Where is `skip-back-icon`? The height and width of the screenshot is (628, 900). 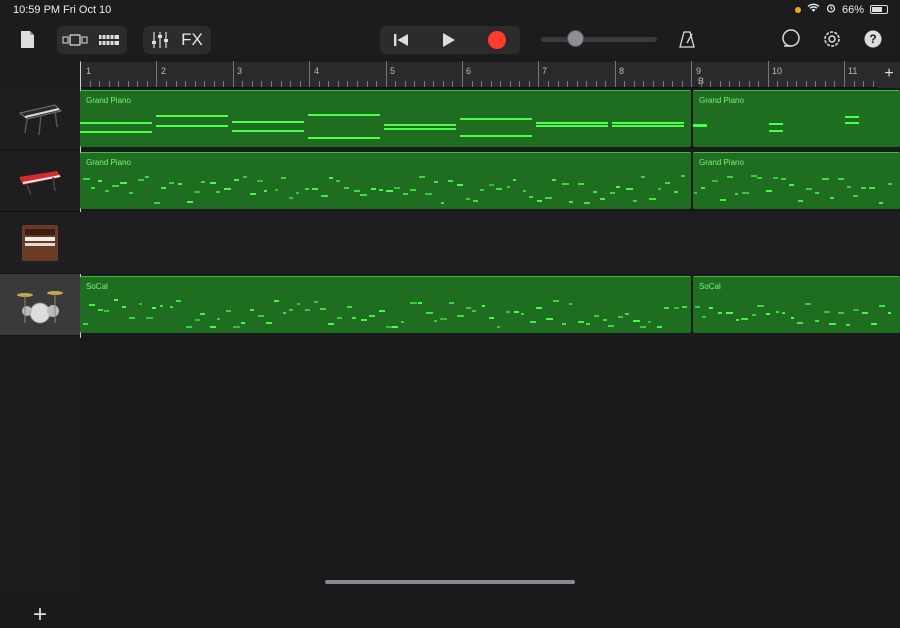 skip-back-icon is located at coordinates (401, 40).